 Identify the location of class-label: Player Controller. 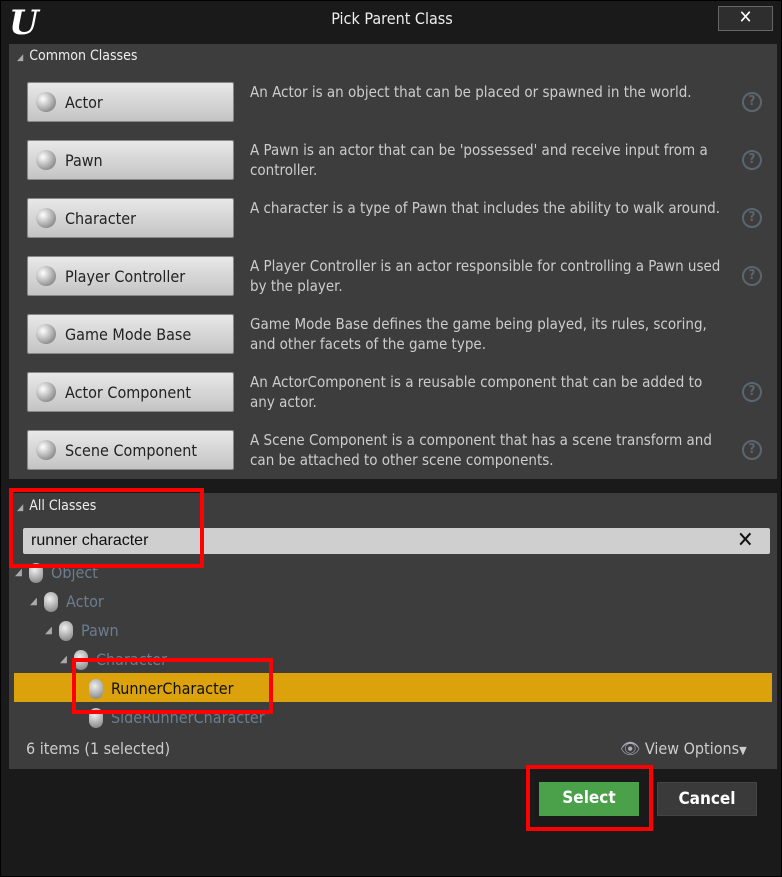
(125, 276).